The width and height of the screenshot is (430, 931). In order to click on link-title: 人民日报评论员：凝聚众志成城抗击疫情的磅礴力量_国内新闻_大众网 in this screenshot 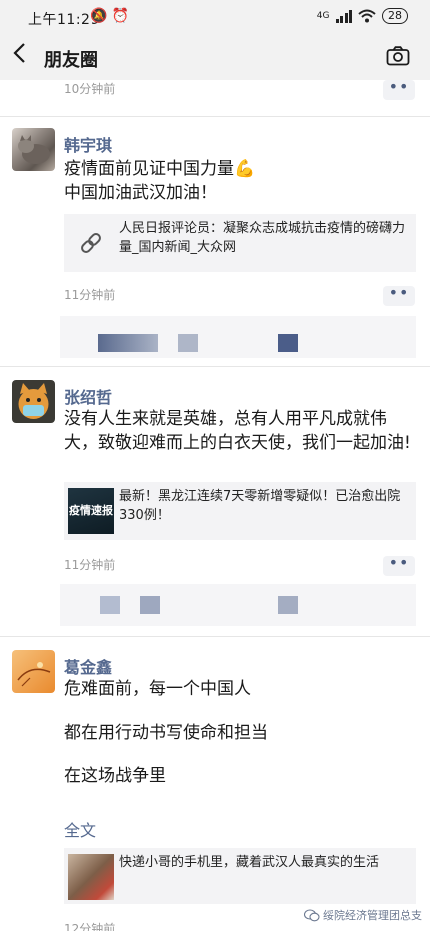, I will do `click(262, 238)`.